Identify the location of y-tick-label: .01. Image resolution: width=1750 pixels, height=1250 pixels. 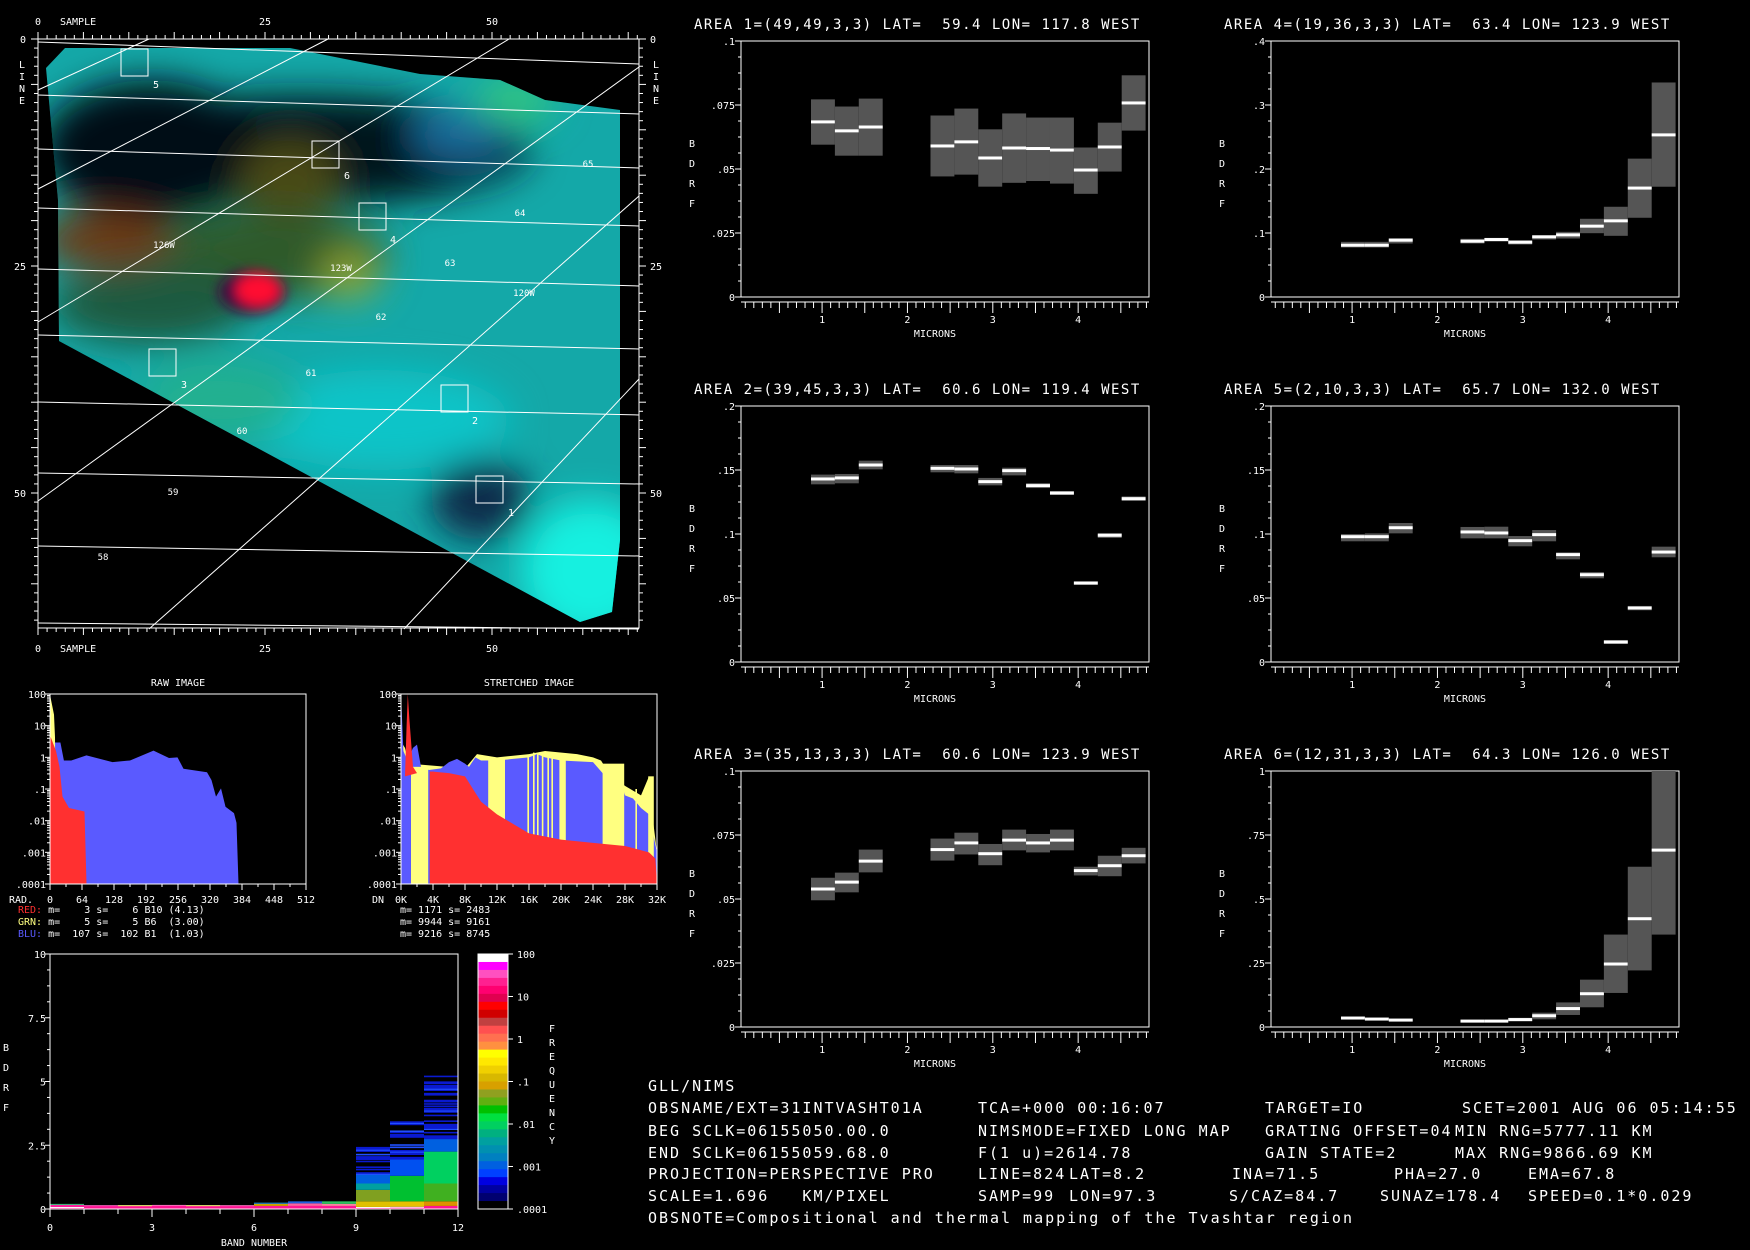
(37, 822).